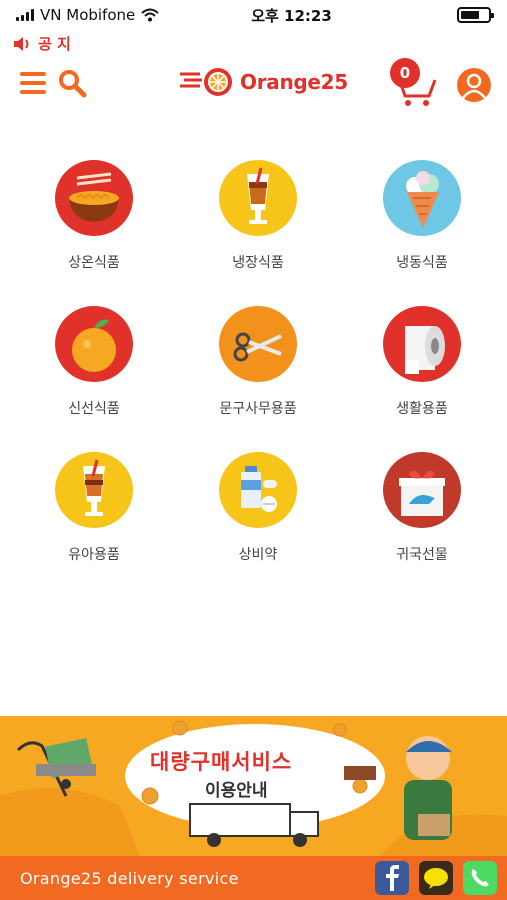  I want to click on category-label: 문구사무용품, so click(258, 409).